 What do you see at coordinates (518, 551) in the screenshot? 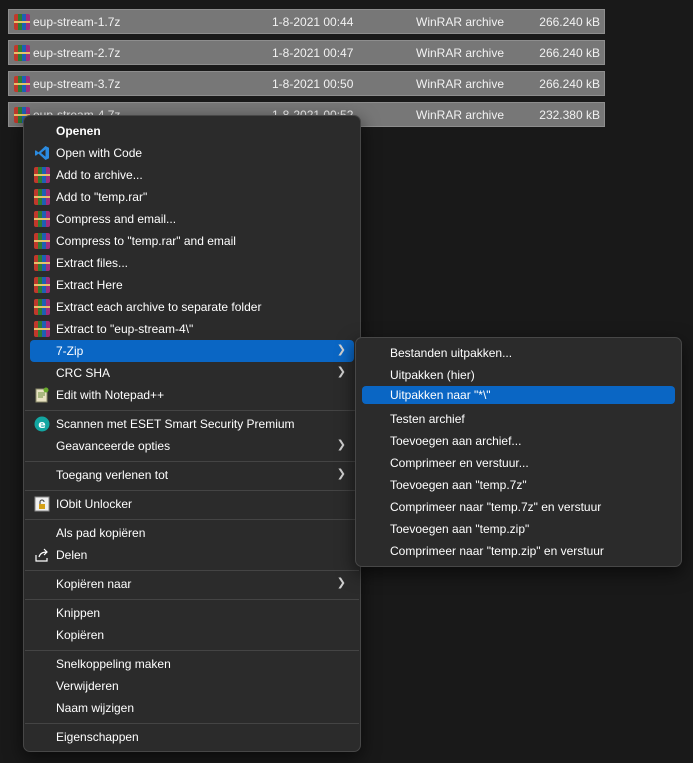
I see `submenu-item-compress-to-temp-zip-send: Comprimeer naar "temp.zip" en verstuur` at bounding box center [518, 551].